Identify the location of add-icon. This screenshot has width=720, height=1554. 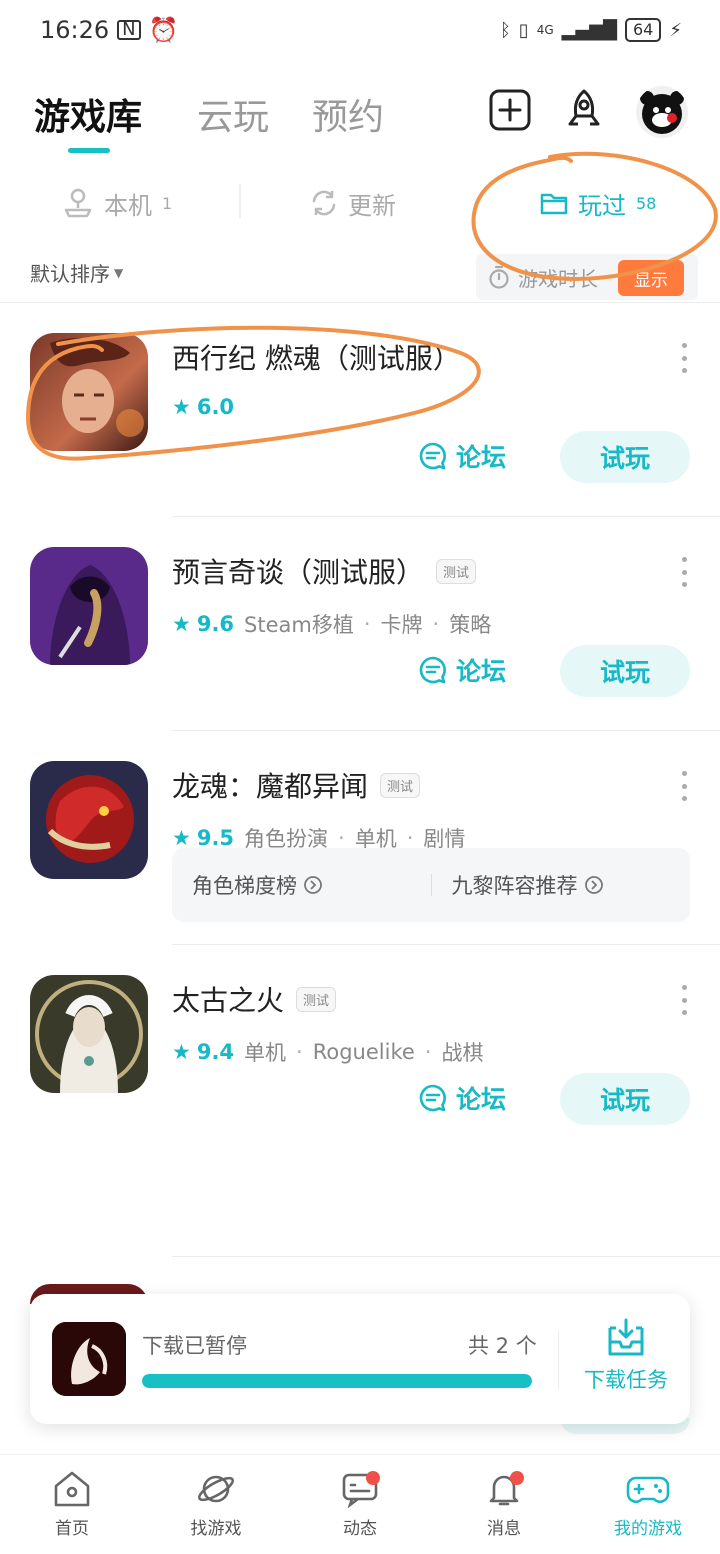
(510, 110).